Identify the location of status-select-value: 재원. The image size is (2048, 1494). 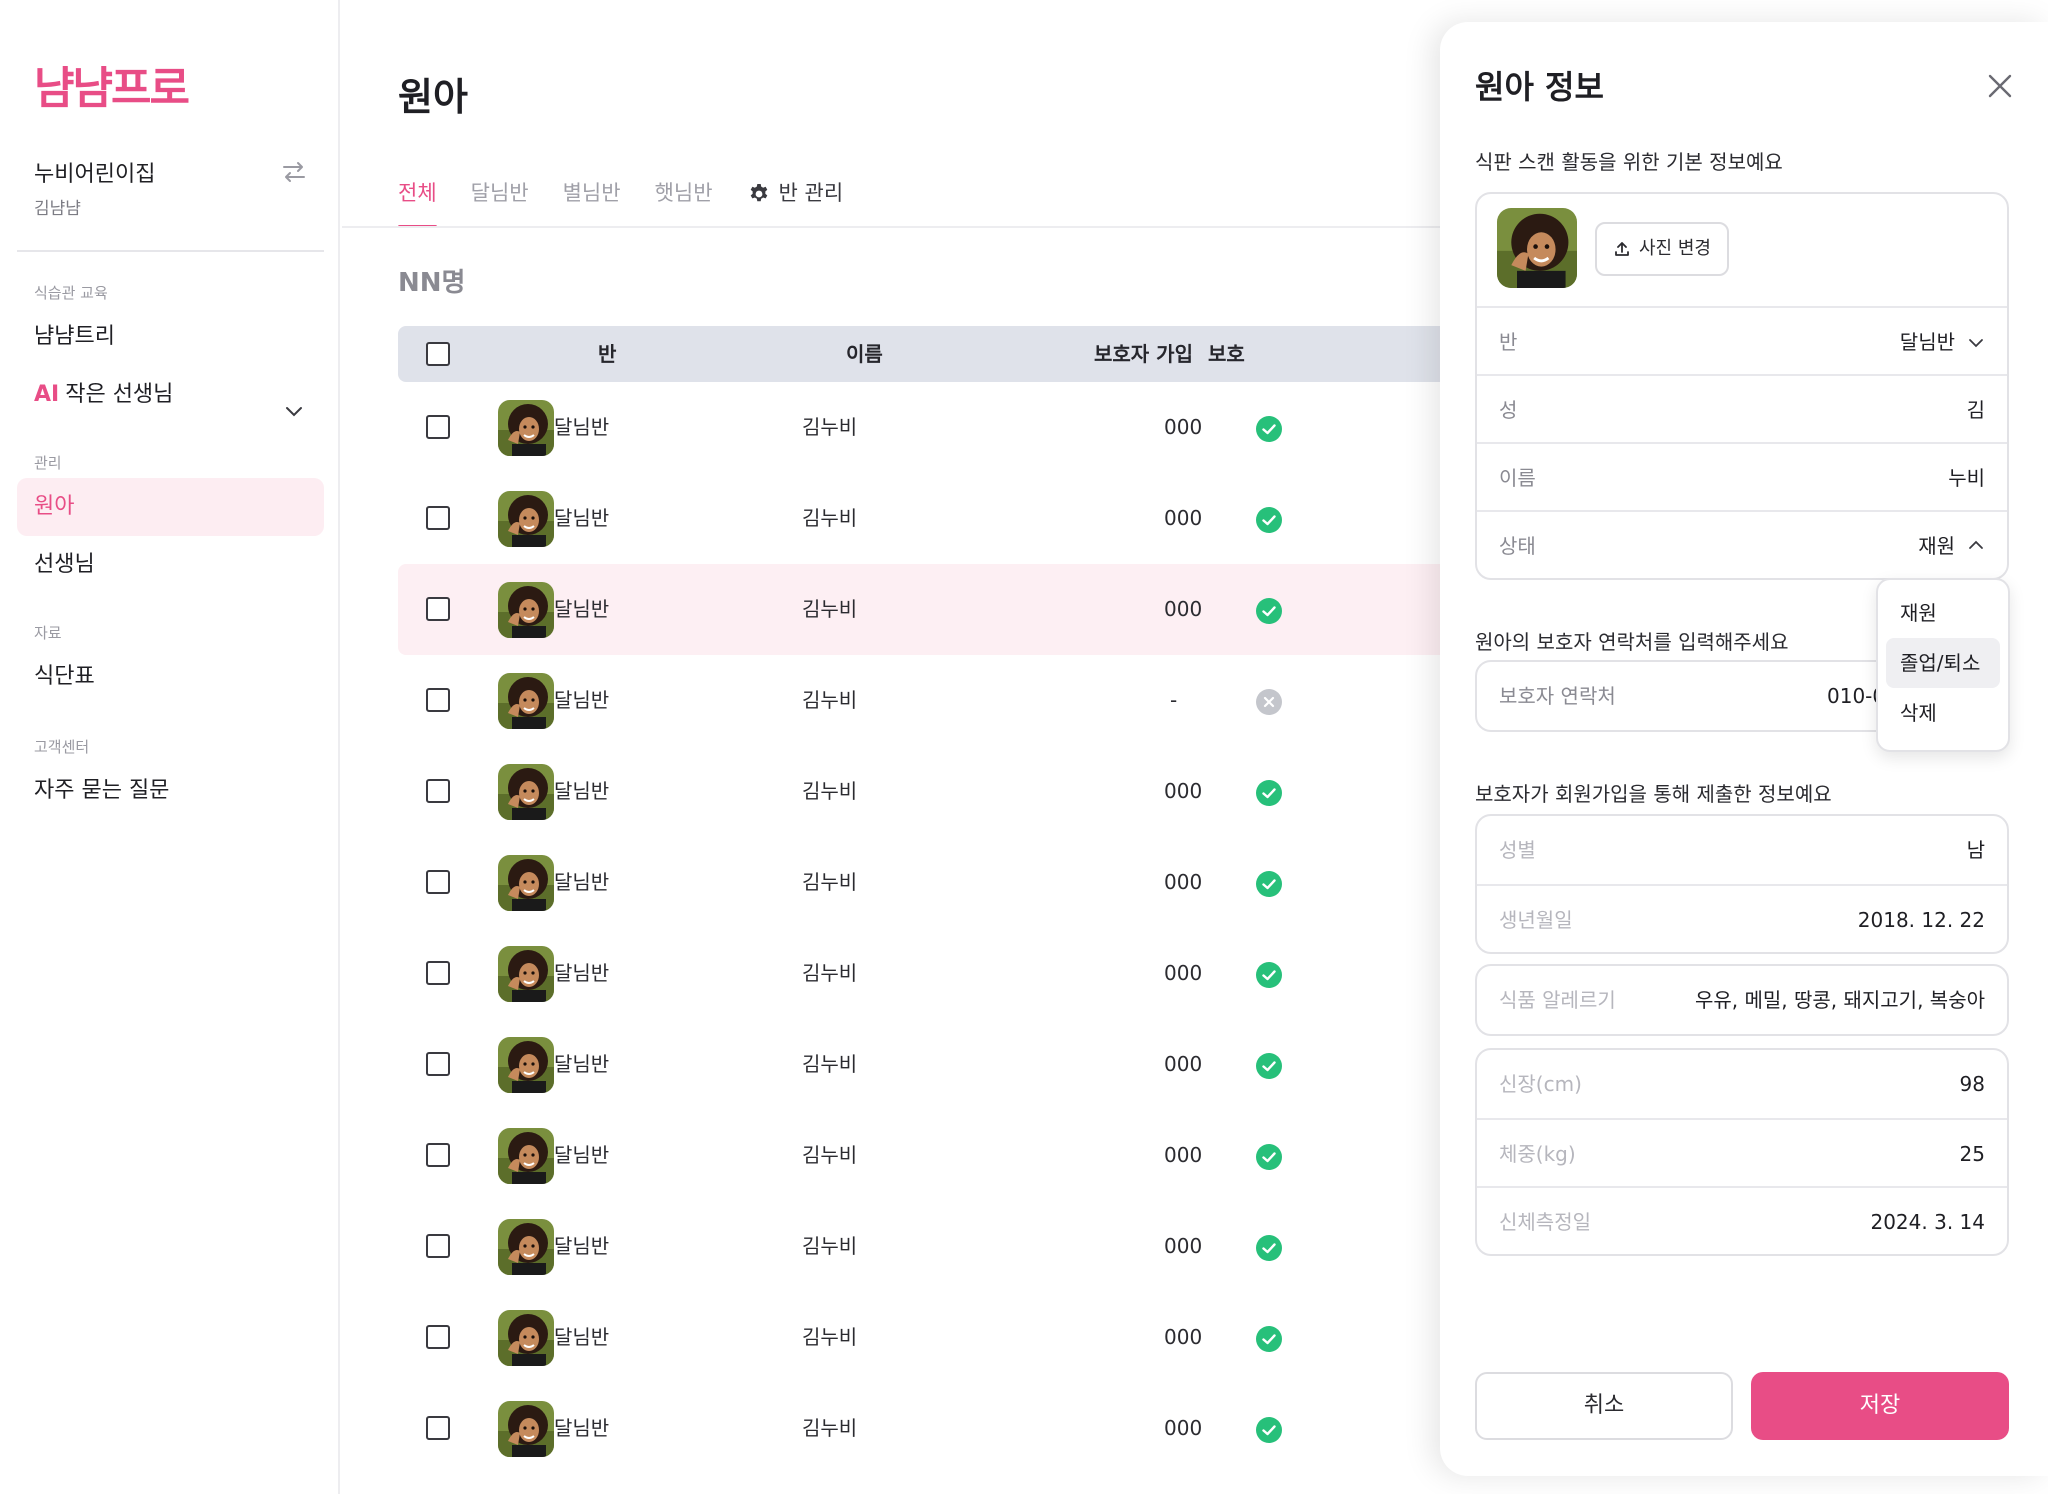
(1936, 546).